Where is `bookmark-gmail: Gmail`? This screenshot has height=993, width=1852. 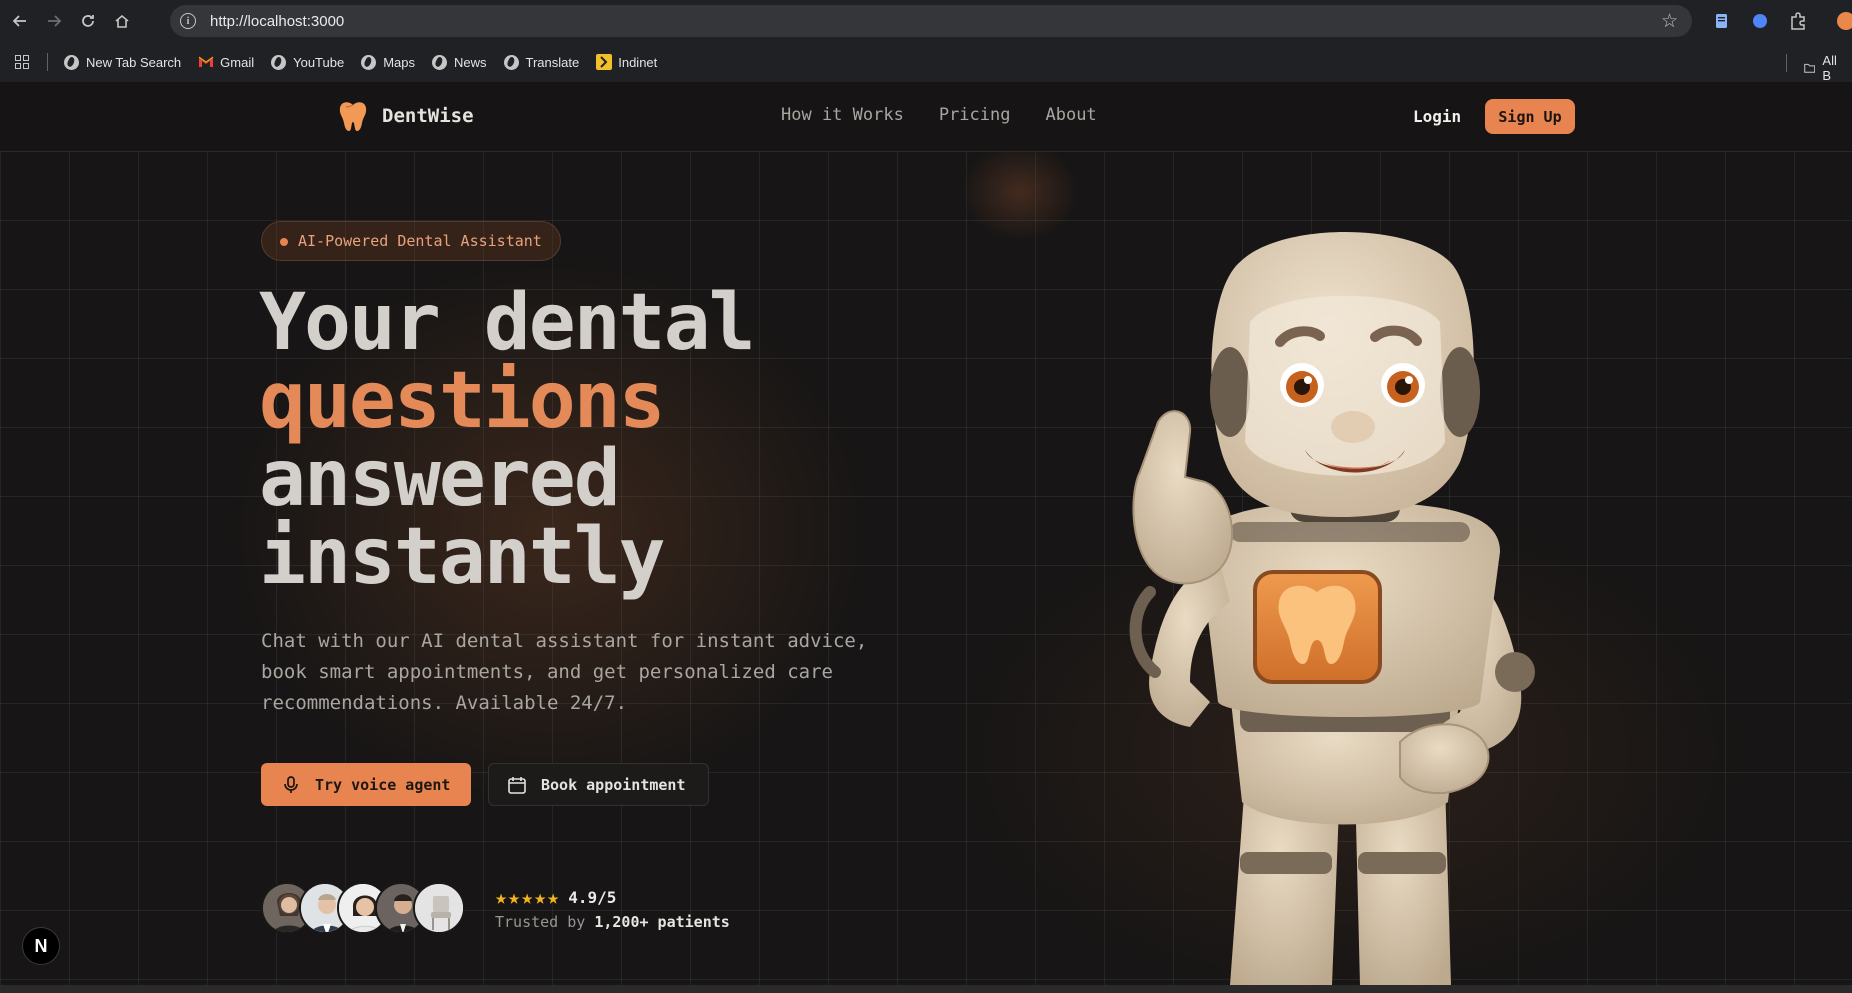
bookmark-gmail: Gmail is located at coordinates (226, 62).